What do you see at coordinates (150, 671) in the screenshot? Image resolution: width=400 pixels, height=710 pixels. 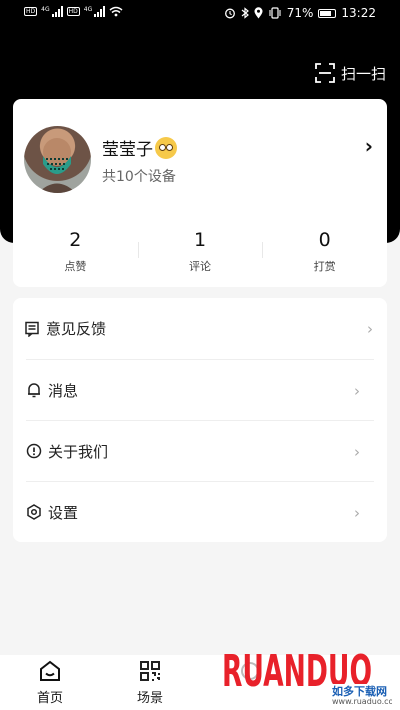 I see `scene-grid-icon` at bounding box center [150, 671].